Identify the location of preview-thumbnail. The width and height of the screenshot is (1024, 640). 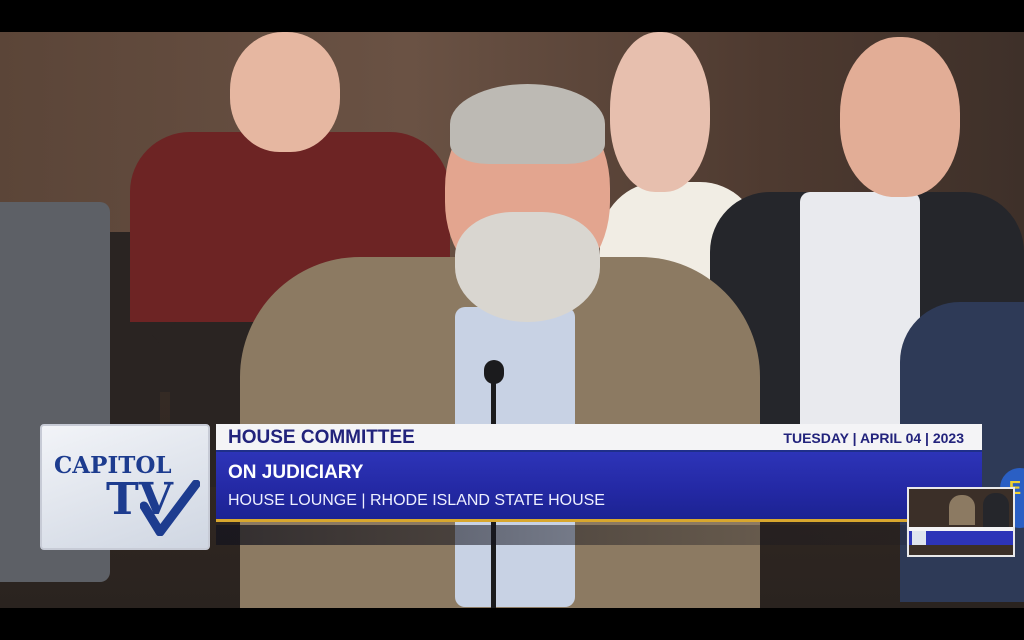
(961, 522).